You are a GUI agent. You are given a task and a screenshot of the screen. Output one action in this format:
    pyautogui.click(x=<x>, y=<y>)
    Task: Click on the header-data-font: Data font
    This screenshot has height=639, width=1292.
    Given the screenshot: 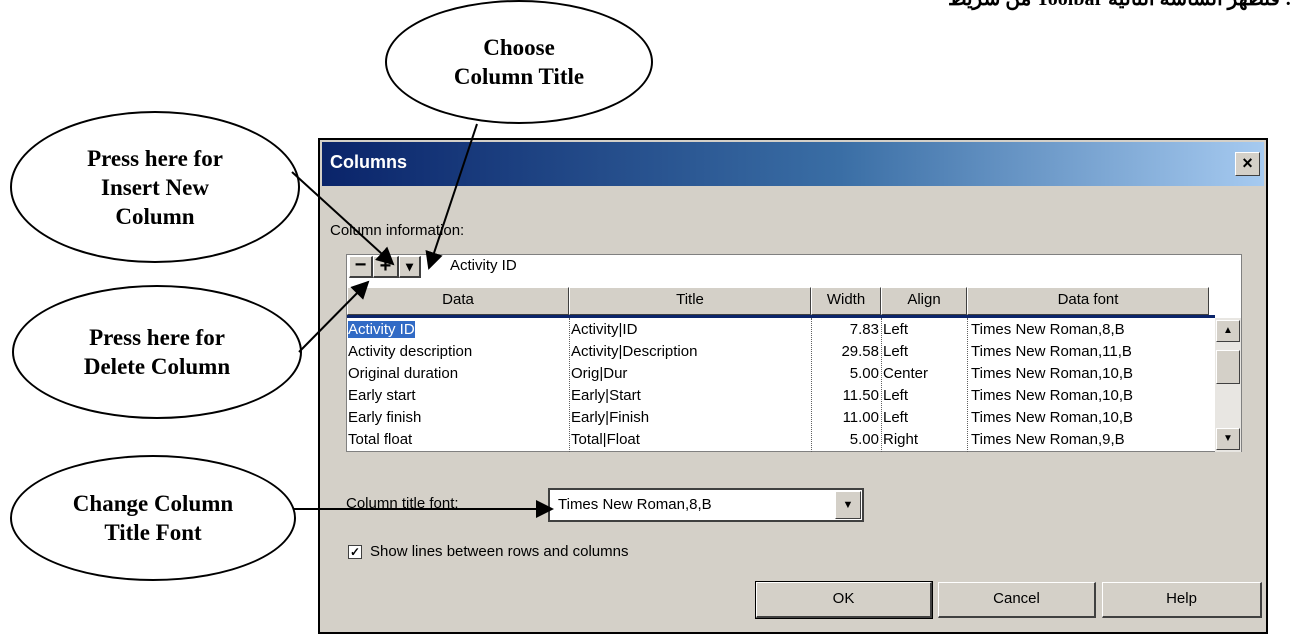 What is the action you would take?
    pyautogui.click(x=1088, y=301)
    